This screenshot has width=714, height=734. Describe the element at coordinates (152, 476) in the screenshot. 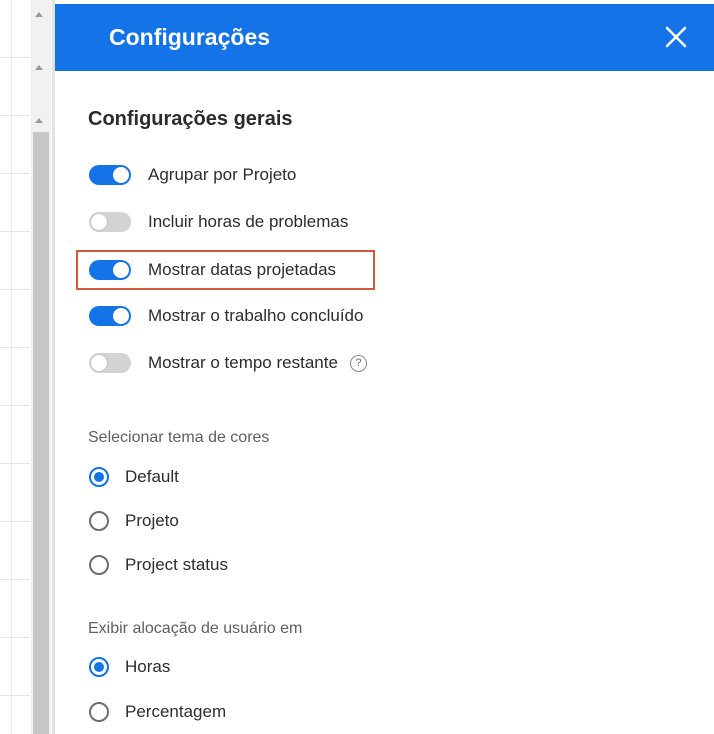

I see `radio-label: Default` at that location.